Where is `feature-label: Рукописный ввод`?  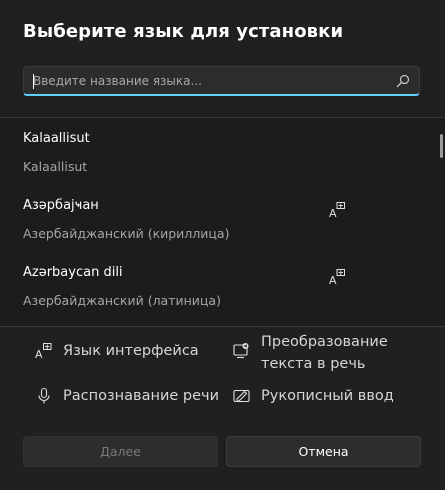
feature-label: Рукописный ввод is located at coordinates (327, 396).